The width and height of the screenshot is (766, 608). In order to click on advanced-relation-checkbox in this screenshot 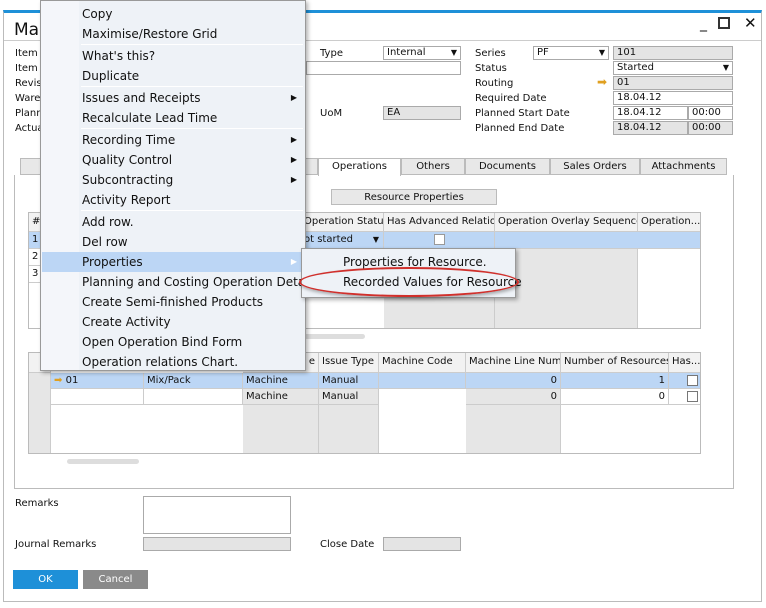, I will do `click(439, 239)`.